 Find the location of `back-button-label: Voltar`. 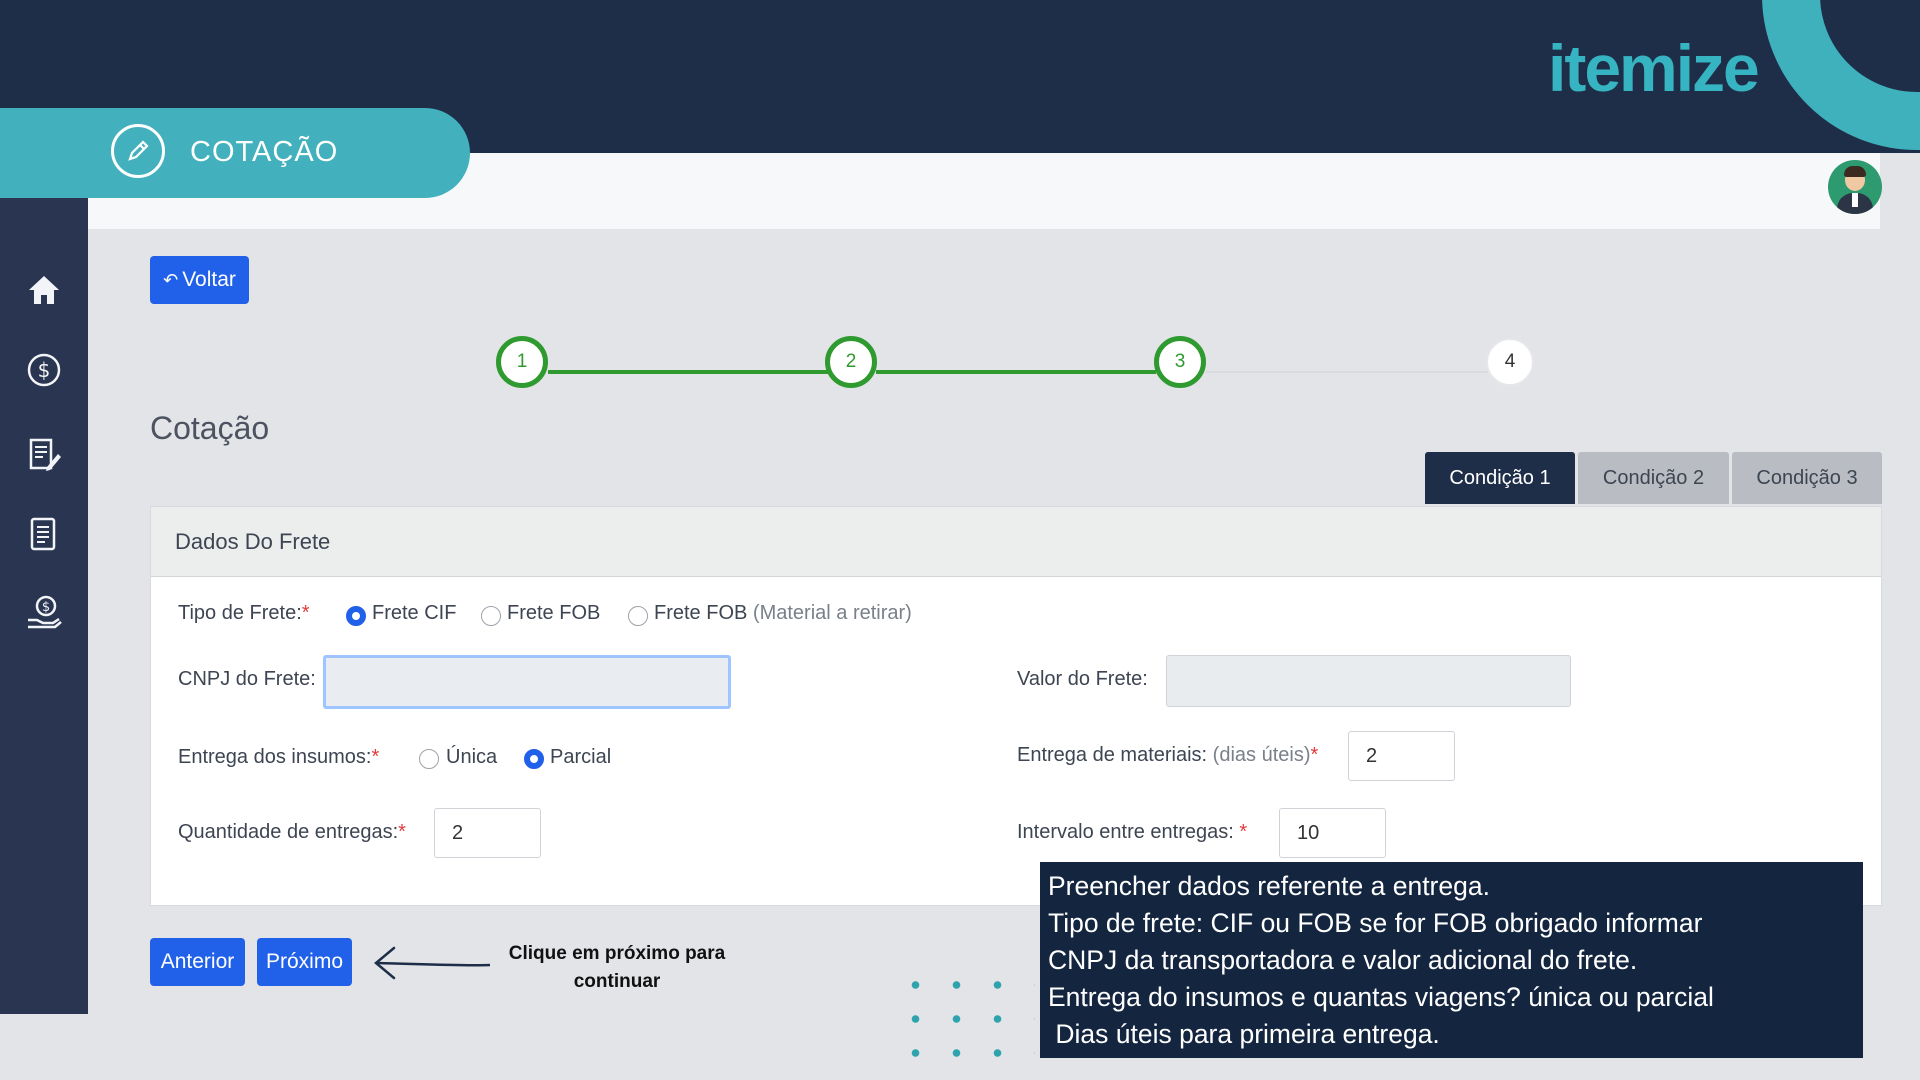

back-button-label: Voltar is located at coordinates (209, 279).